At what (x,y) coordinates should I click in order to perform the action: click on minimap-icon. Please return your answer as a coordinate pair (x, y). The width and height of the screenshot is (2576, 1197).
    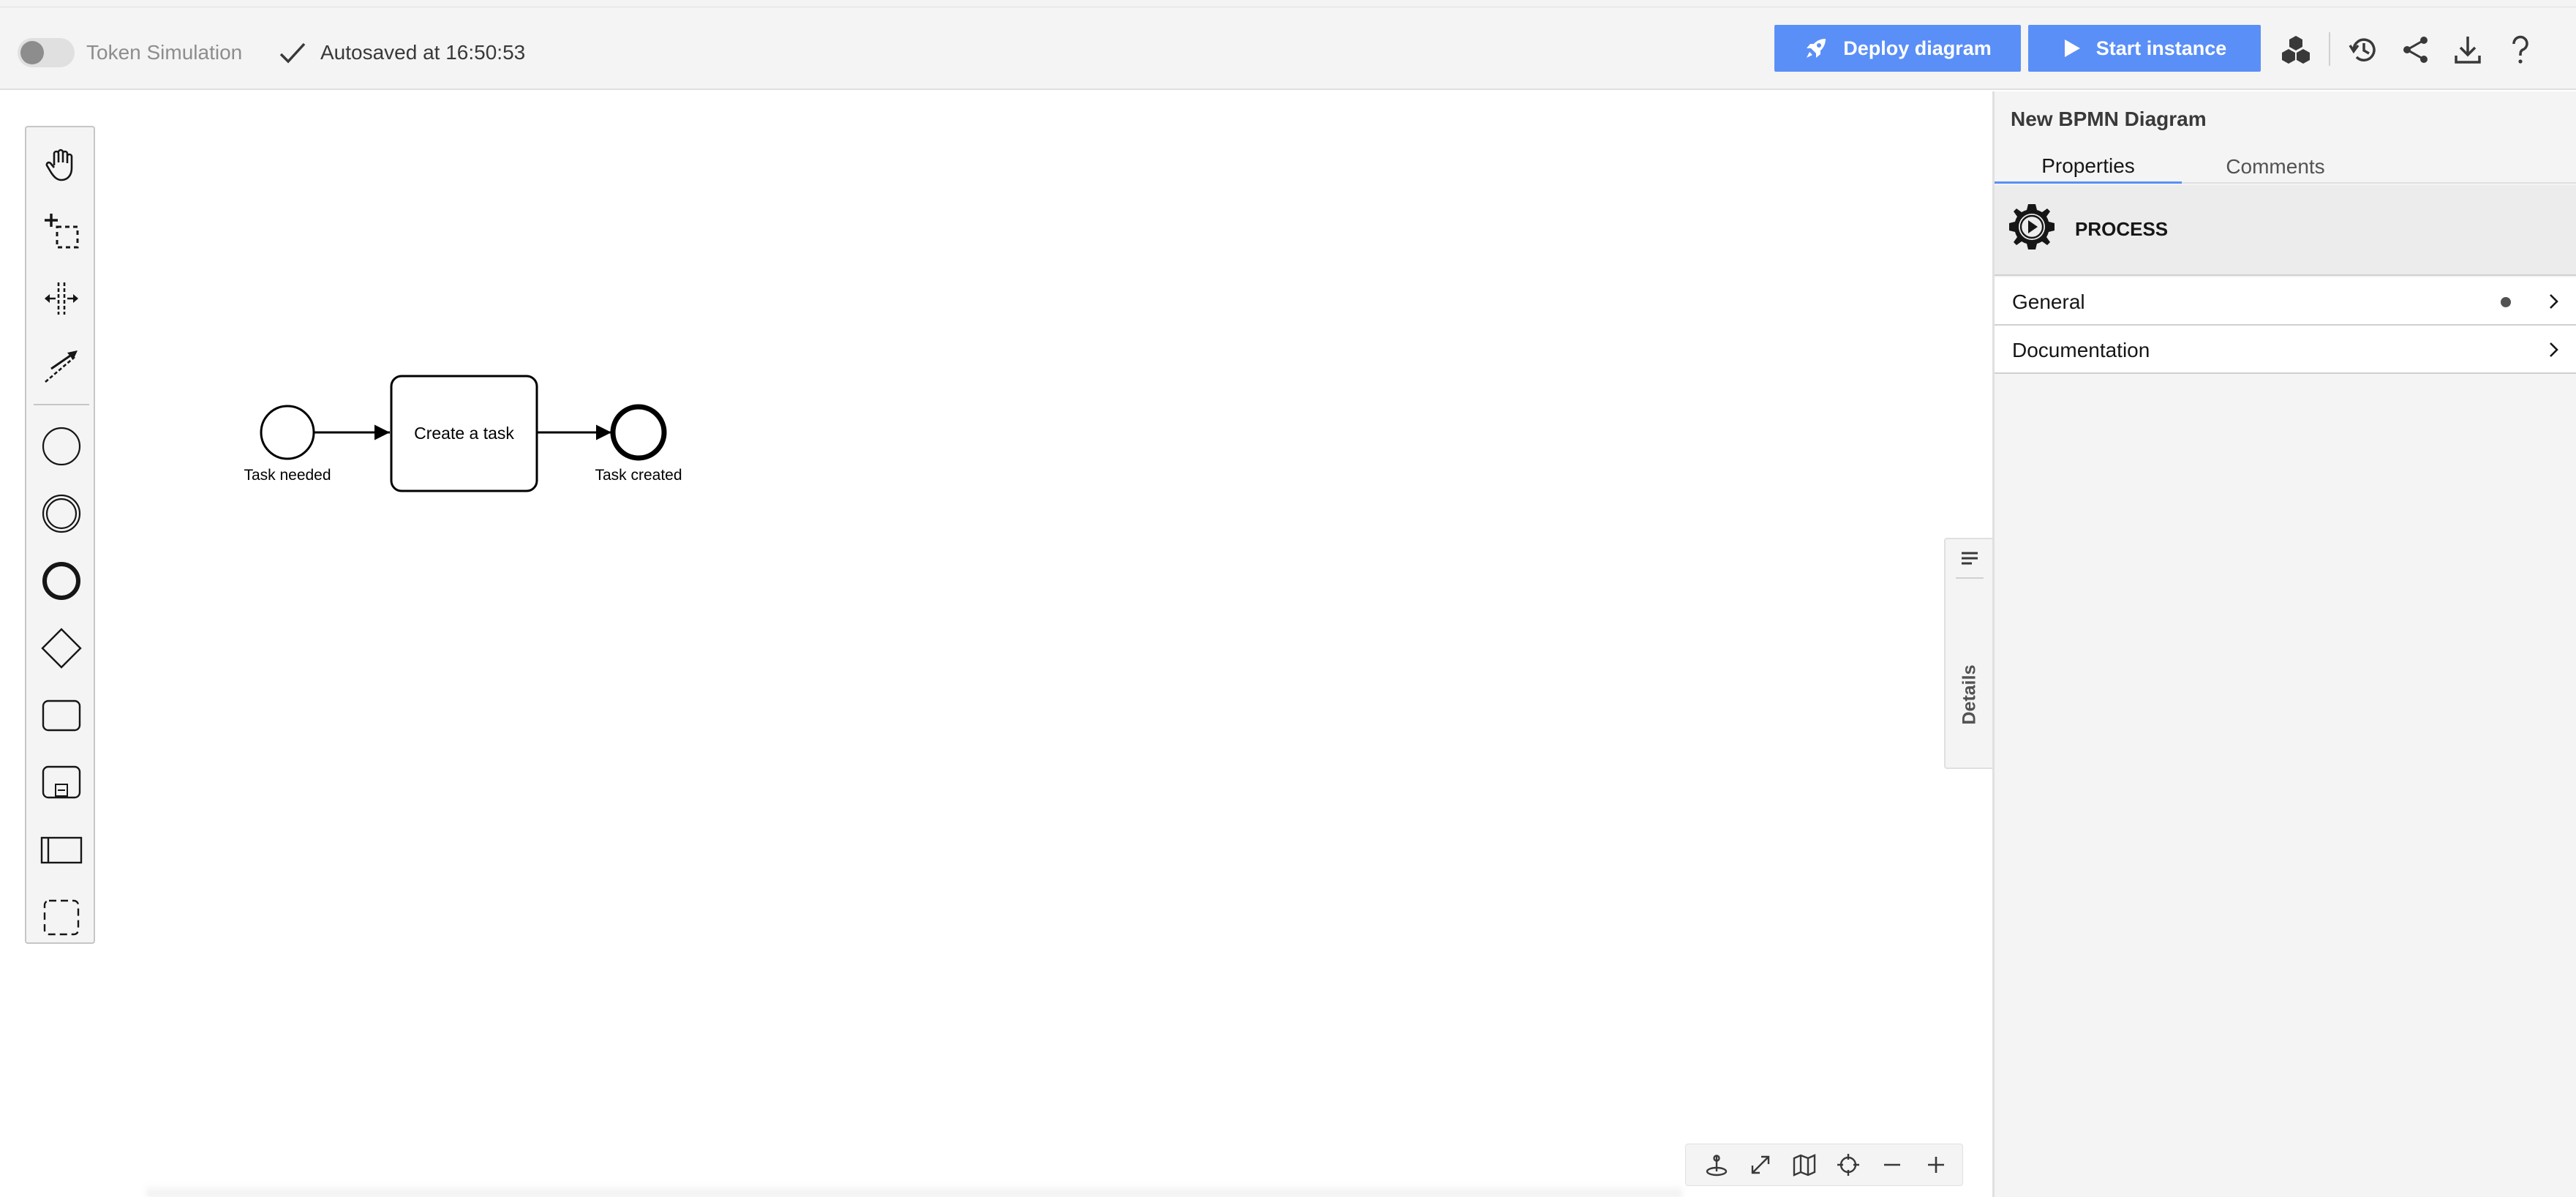
    Looking at the image, I should click on (1804, 1164).